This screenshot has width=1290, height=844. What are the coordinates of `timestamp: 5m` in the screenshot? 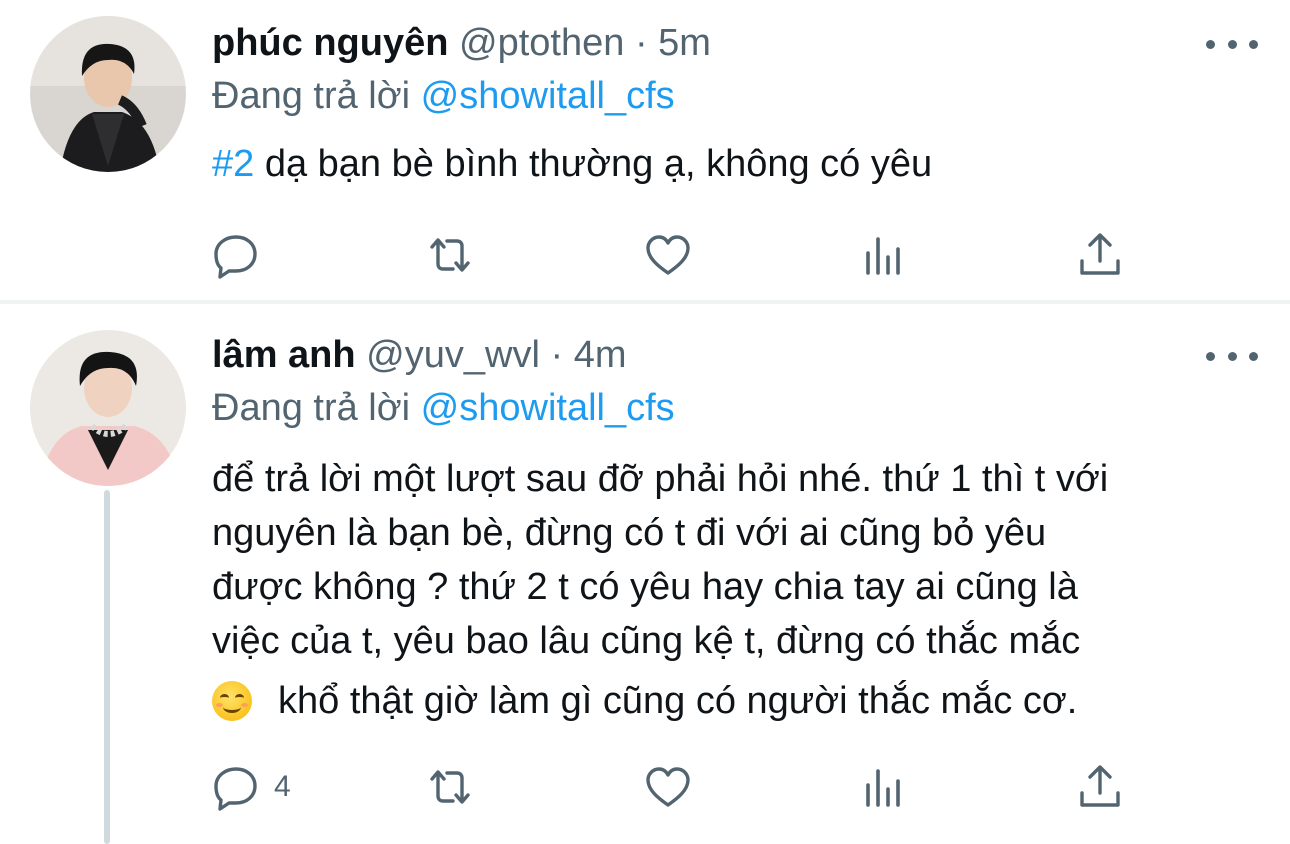 It's located at (684, 43).